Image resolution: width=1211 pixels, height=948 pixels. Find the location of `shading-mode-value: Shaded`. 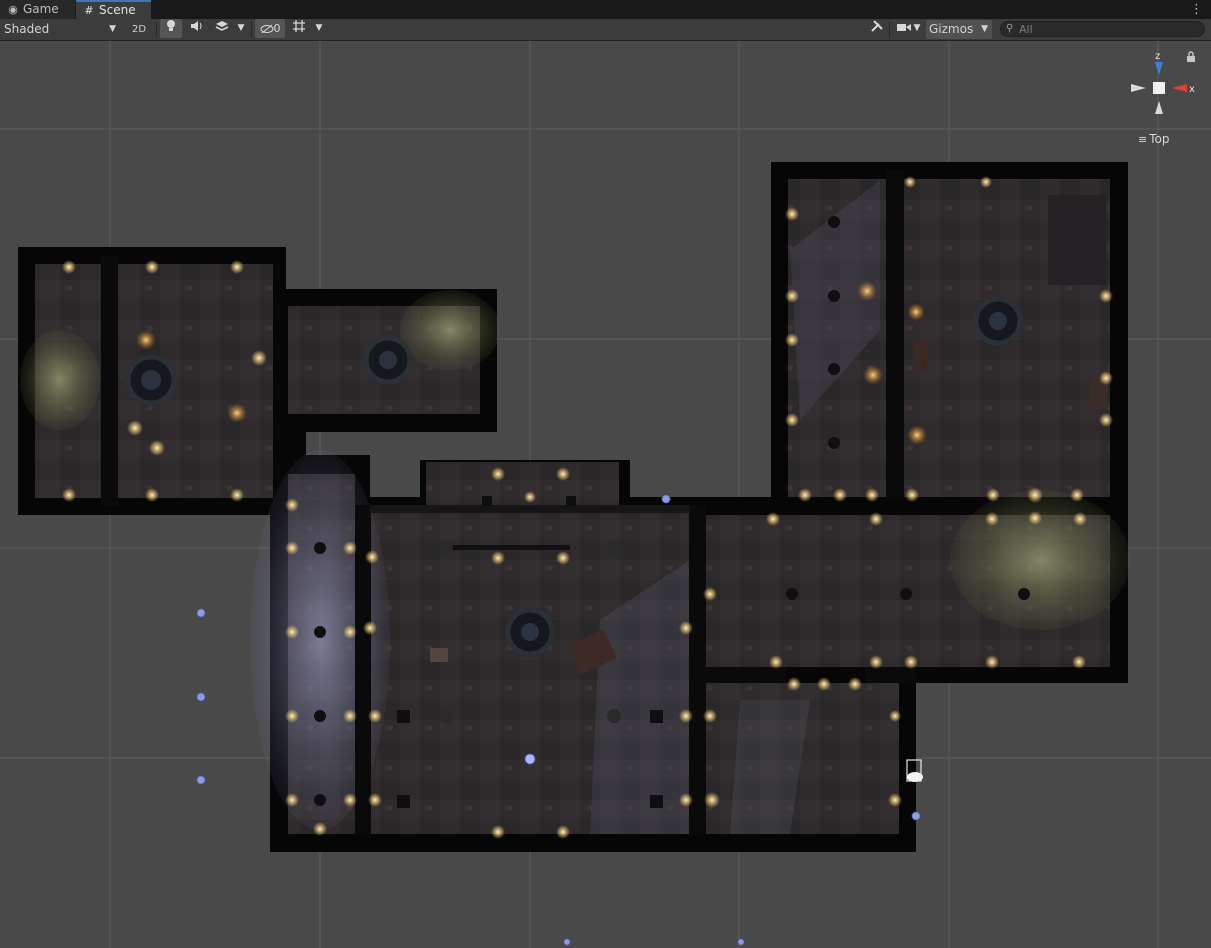

shading-mode-value: Shaded is located at coordinates (27, 29).